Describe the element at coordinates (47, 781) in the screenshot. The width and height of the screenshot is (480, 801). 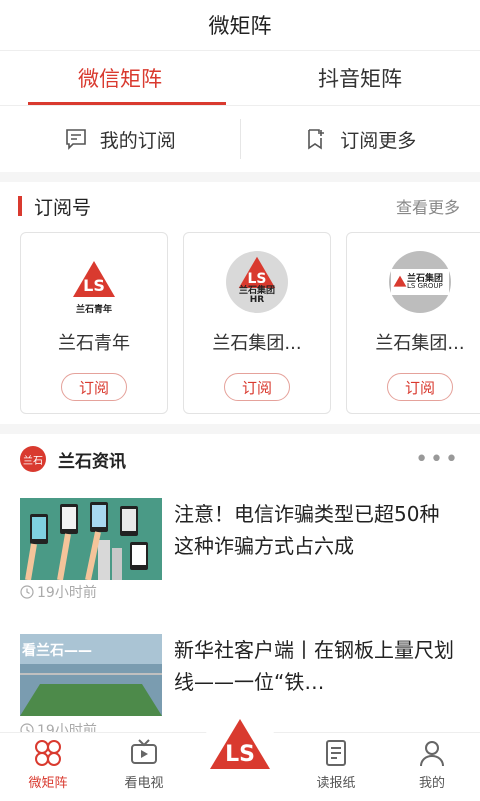
I see `nav-label: 微矩阵` at that location.